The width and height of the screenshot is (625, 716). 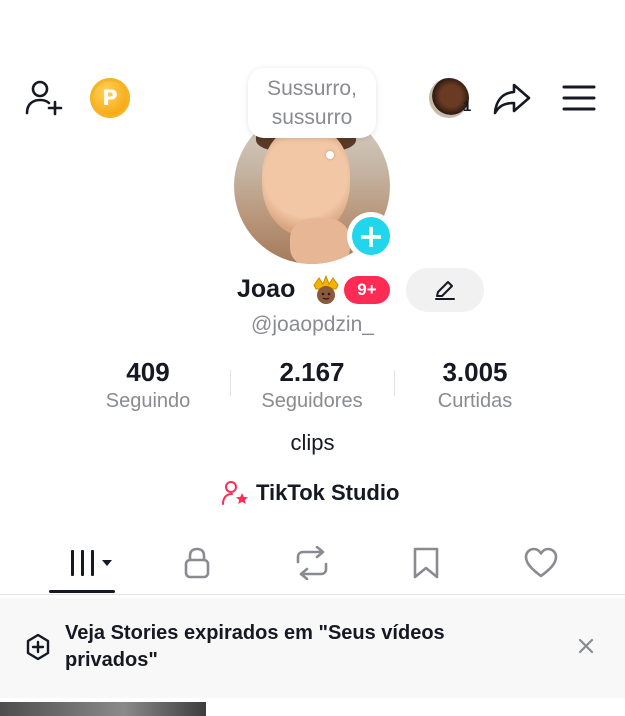 I want to click on stat-label: Seguidores, so click(x=312, y=401).